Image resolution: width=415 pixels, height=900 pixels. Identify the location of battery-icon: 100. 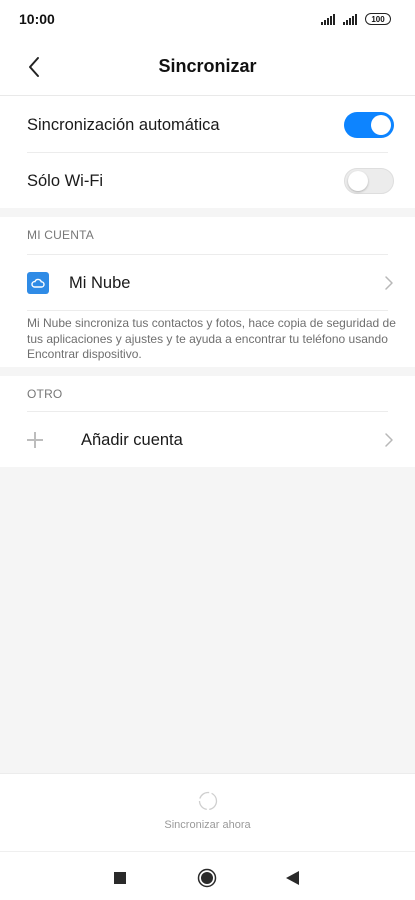
(378, 19).